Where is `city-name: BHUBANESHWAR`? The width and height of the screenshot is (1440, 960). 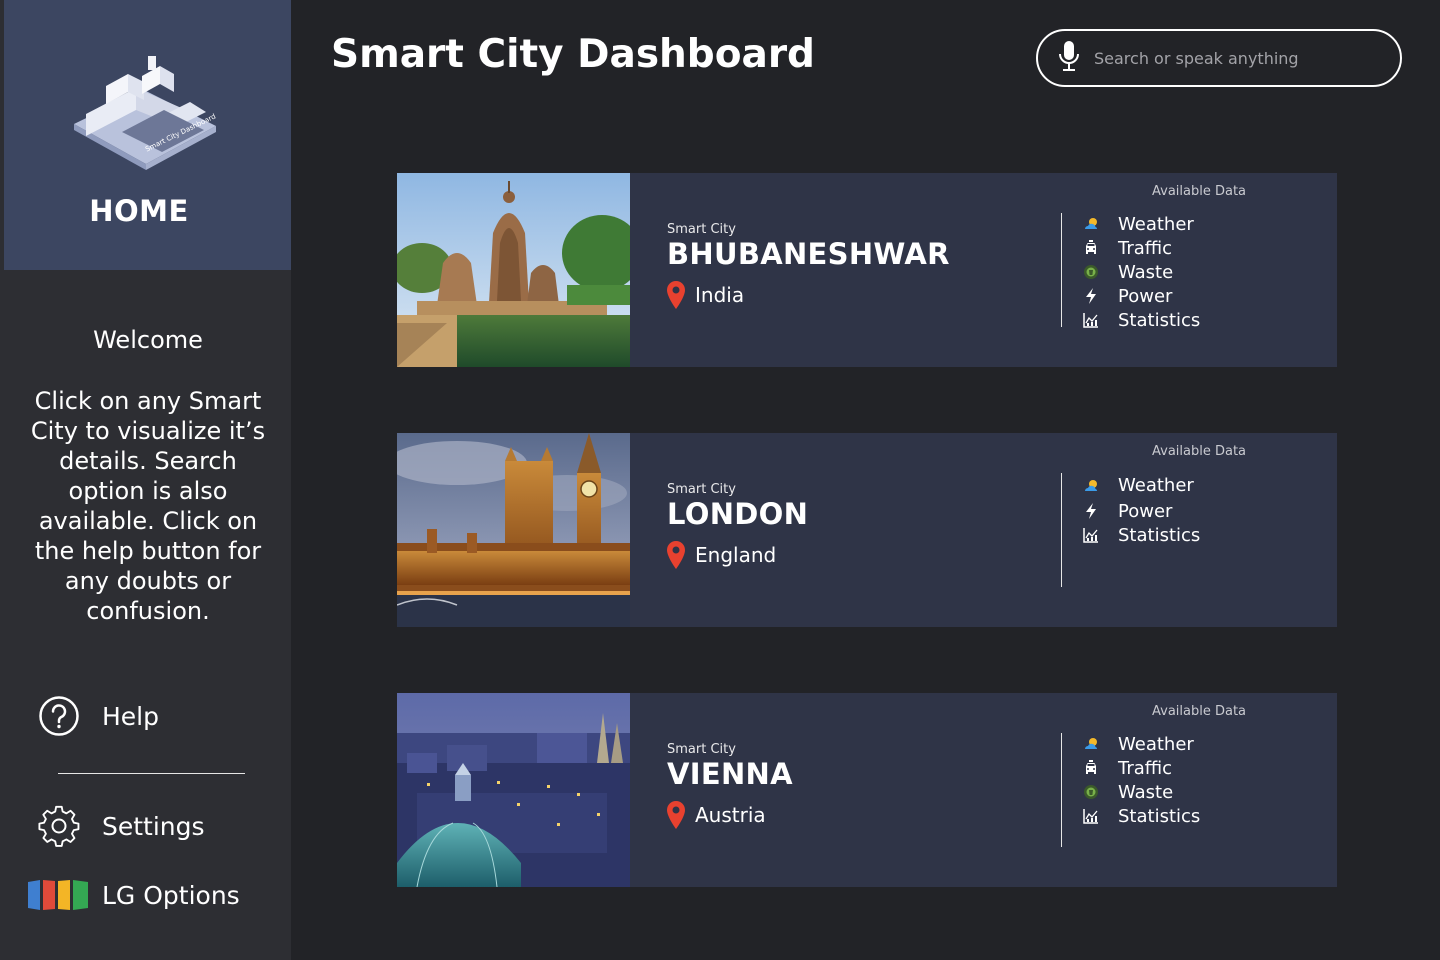
city-name: BHUBANESHWAR is located at coordinates (808, 254).